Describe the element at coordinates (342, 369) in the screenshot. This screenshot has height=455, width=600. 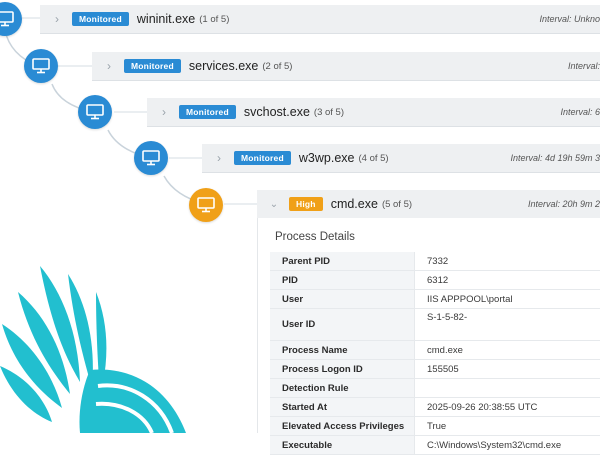
I see `detail-key: Process Logon ID` at that location.